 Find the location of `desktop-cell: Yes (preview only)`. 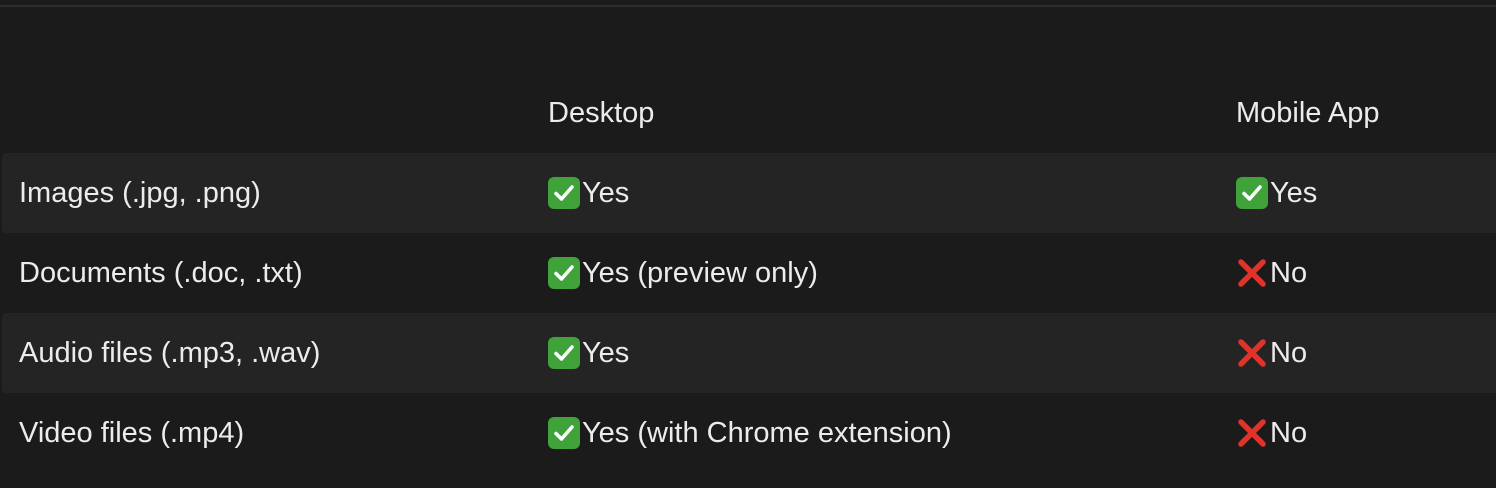

desktop-cell: Yes (preview only) is located at coordinates (683, 273).